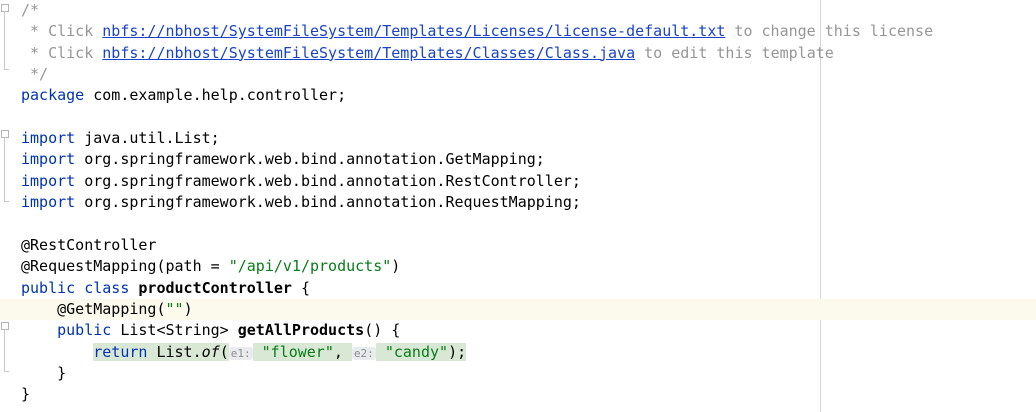 Image resolution: width=1036 pixels, height=412 pixels. I want to click on code-token: */, so click(35, 74).